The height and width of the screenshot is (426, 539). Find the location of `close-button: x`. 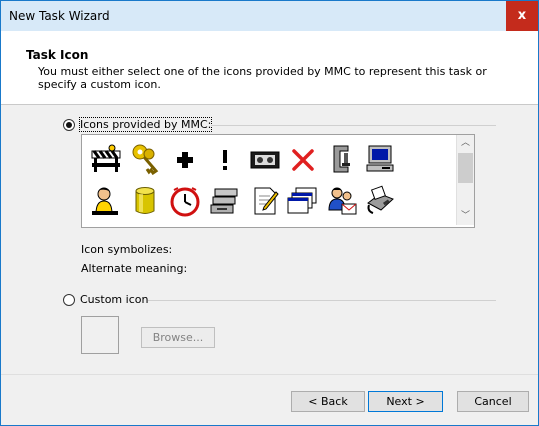

close-button: x is located at coordinates (522, 16).